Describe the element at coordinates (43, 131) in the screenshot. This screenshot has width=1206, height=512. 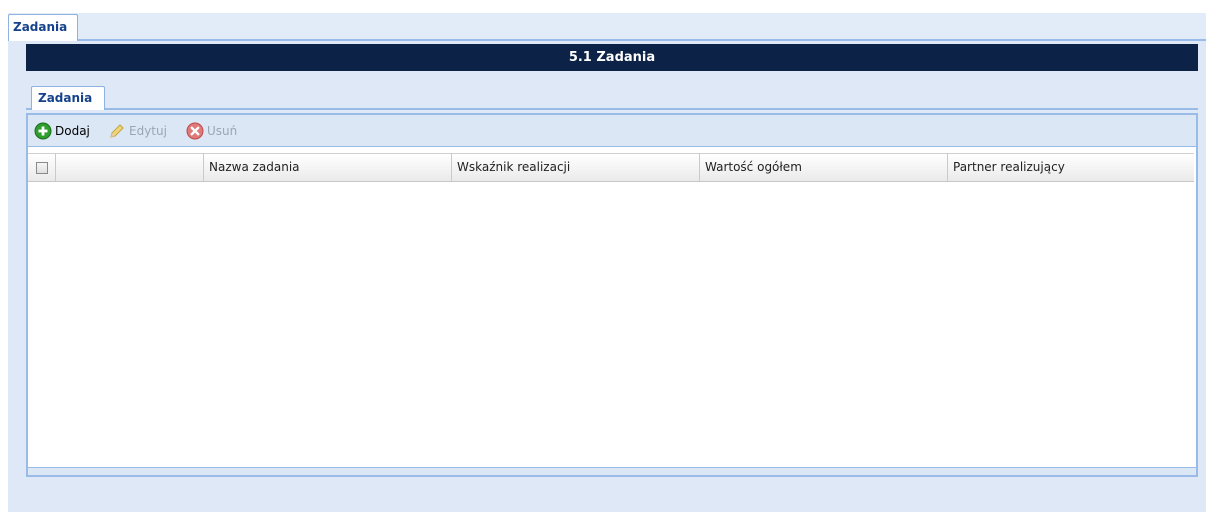
I see `plus-circle-icon` at that location.